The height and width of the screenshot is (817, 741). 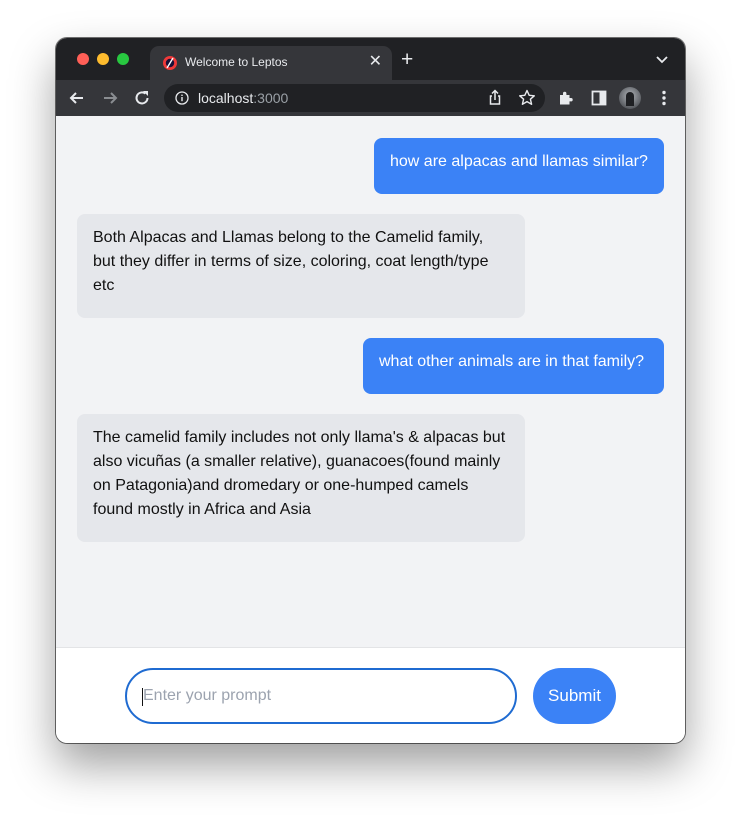 What do you see at coordinates (123, 59) in the screenshot?
I see `maximize-window-button` at bounding box center [123, 59].